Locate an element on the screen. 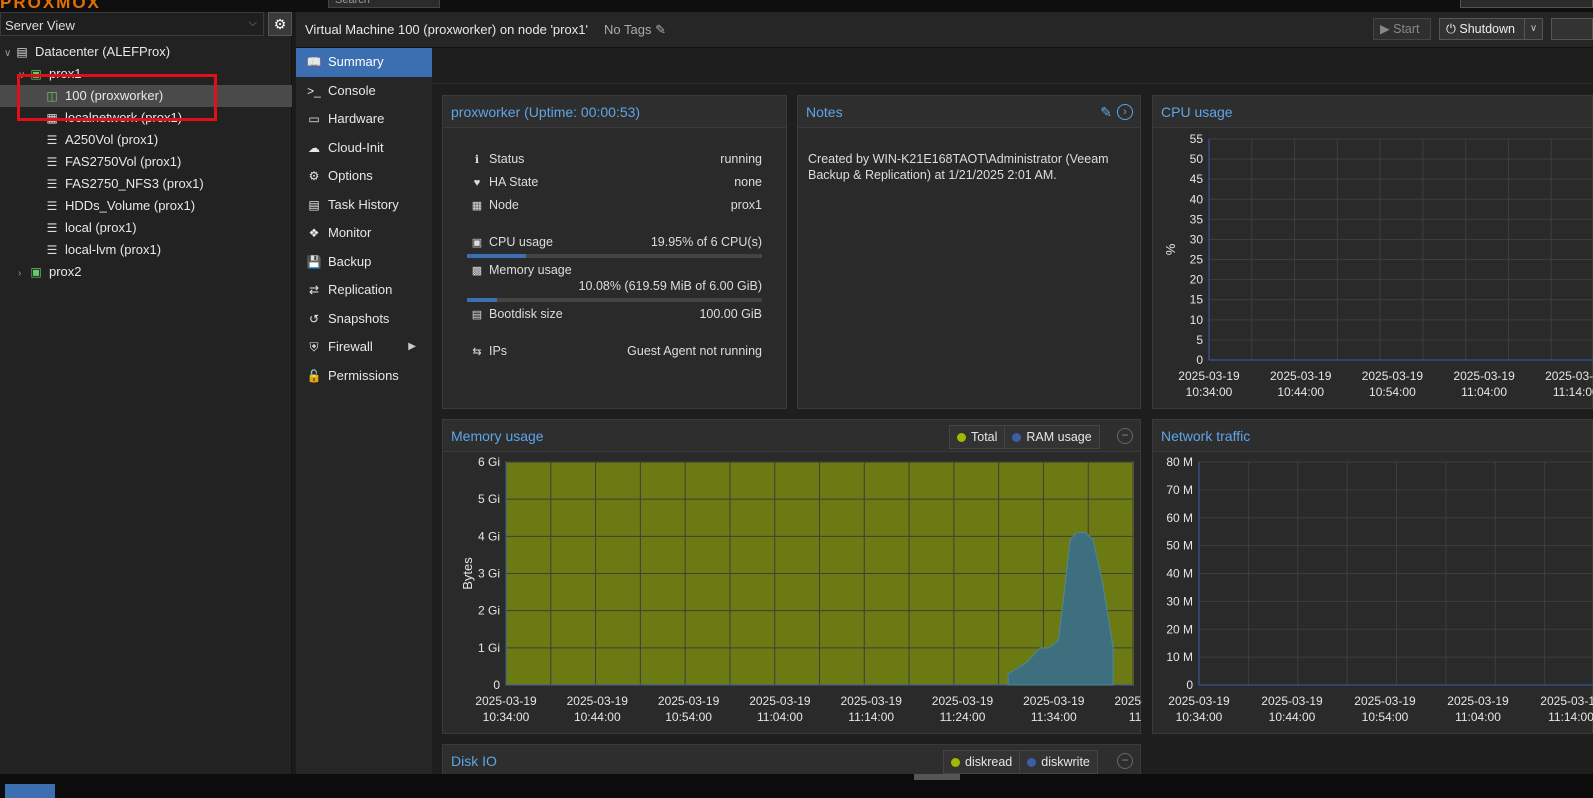 The width and height of the screenshot is (1593, 798). x-tick-label: 10:54:00 is located at coordinates (1392, 392).